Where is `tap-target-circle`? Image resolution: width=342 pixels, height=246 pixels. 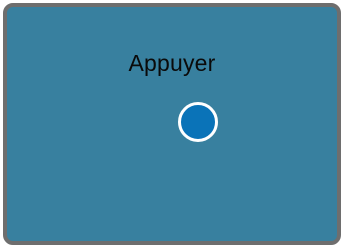
tap-target-circle is located at coordinates (198, 122).